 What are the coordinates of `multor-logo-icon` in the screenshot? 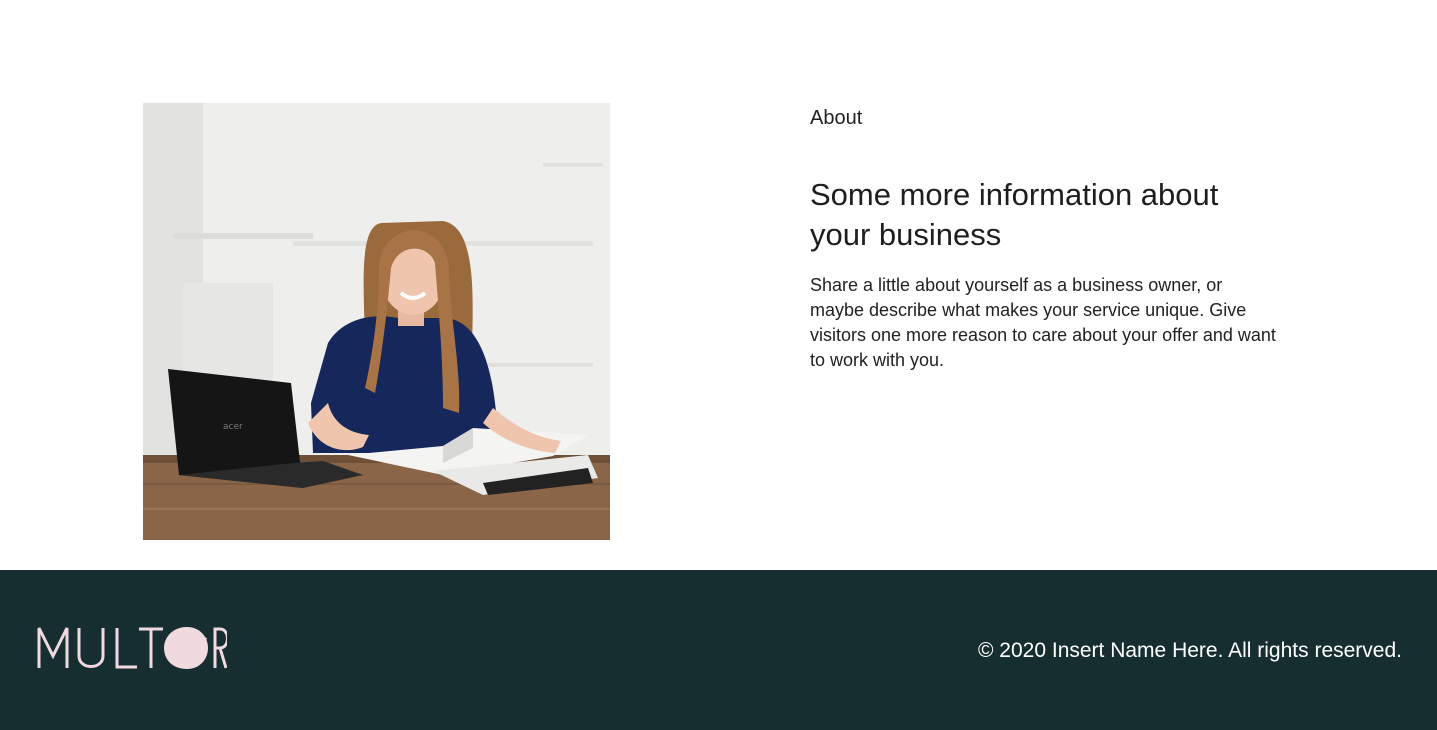 It's located at (133, 648).